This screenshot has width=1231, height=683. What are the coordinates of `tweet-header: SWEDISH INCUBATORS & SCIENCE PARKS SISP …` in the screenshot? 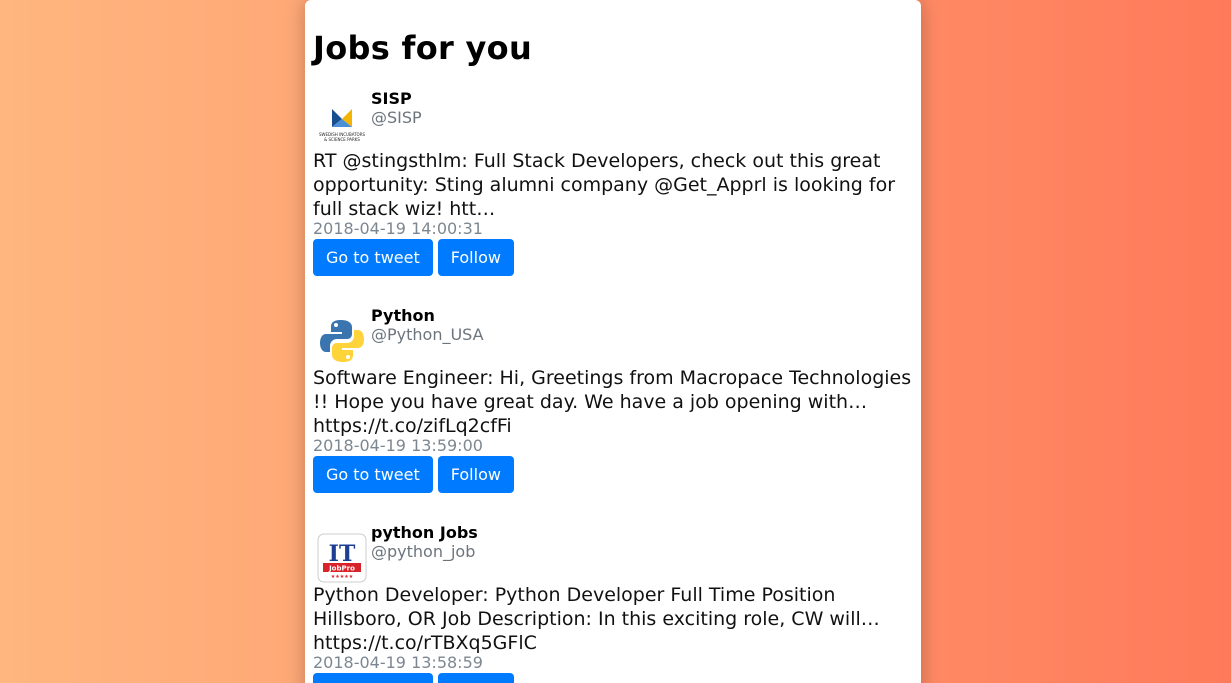 It's located at (613, 119).